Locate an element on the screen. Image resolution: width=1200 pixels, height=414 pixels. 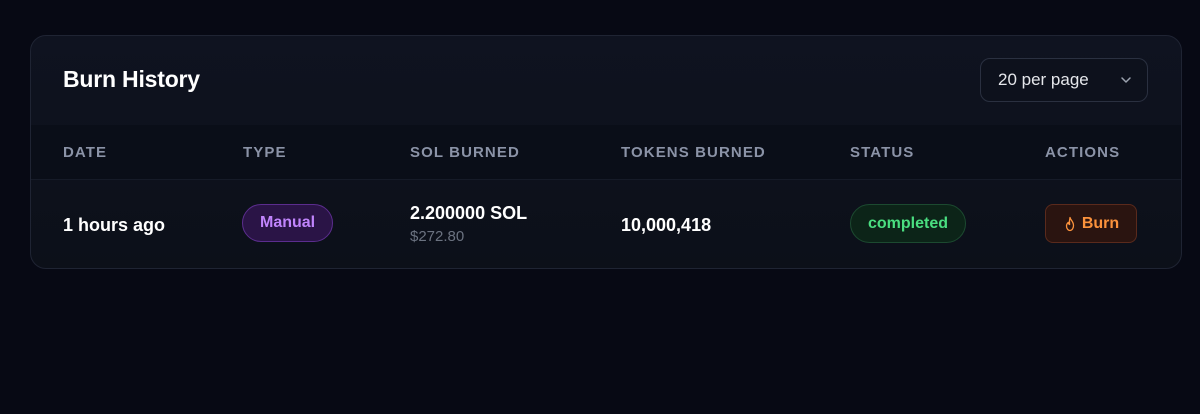
column-header-date: DATE is located at coordinates (85, 152).